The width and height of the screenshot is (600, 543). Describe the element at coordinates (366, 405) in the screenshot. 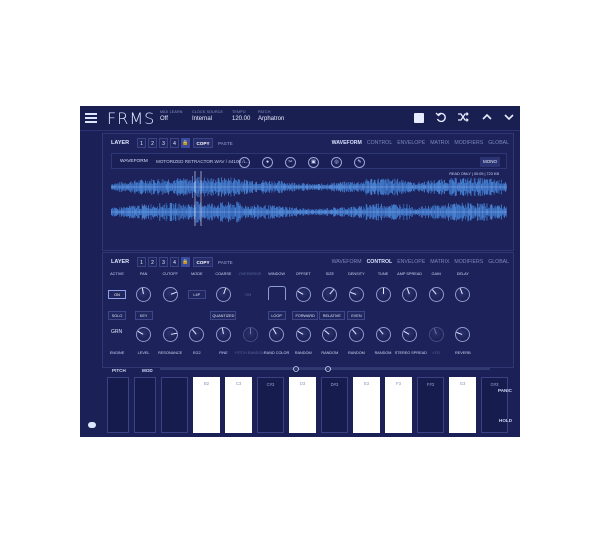

I see `piano-key: E3` at that location.